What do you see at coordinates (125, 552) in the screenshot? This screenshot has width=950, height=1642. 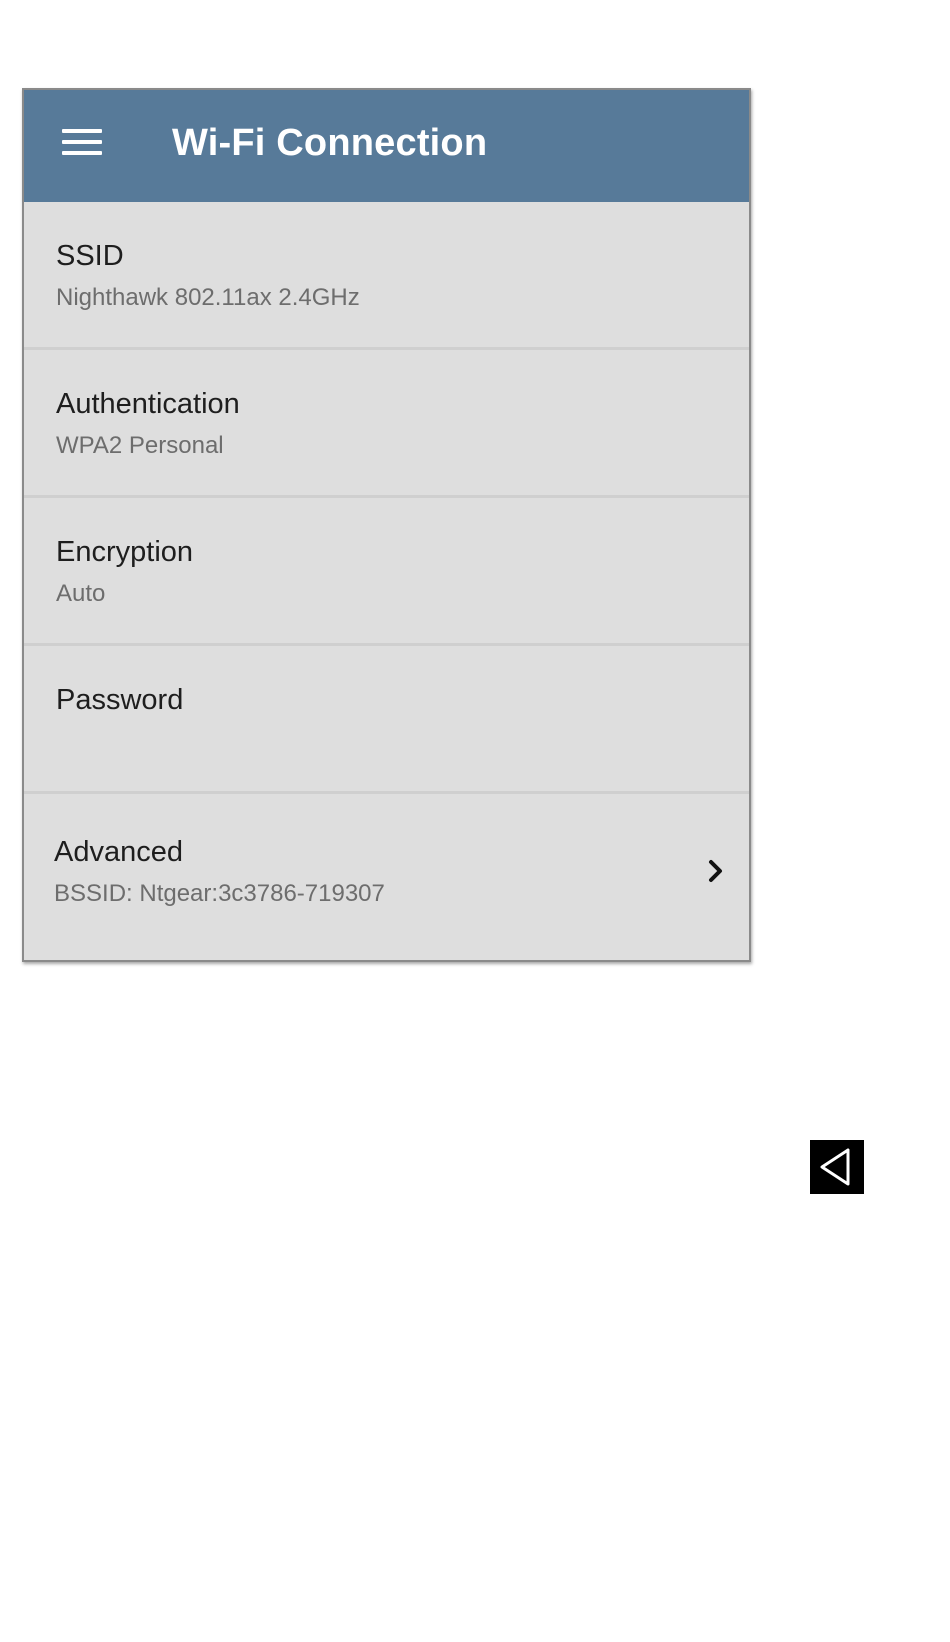 I see `encryption-label: Encryption` at bounding box center [125, 552].